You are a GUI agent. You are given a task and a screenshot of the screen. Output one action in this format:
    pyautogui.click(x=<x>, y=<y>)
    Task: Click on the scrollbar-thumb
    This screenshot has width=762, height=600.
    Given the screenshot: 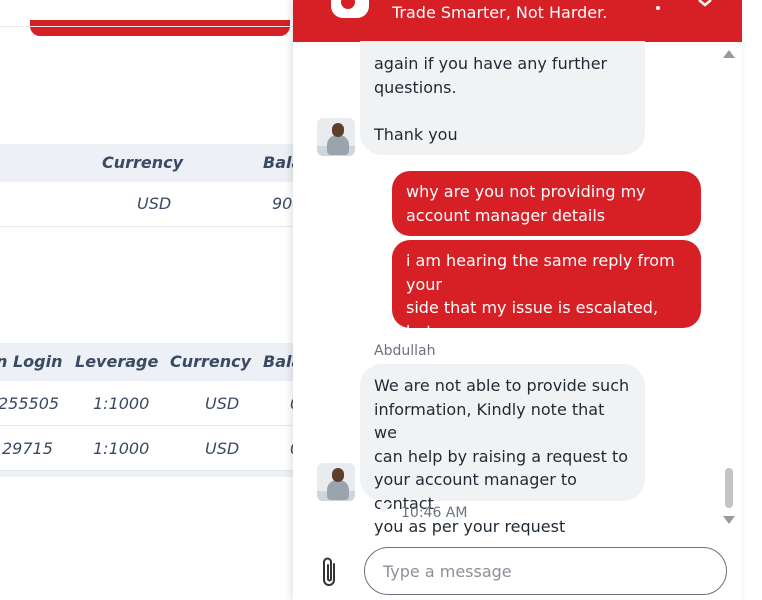 What is the action you would take?
    pyautogui.click(x=729, y=488)
    